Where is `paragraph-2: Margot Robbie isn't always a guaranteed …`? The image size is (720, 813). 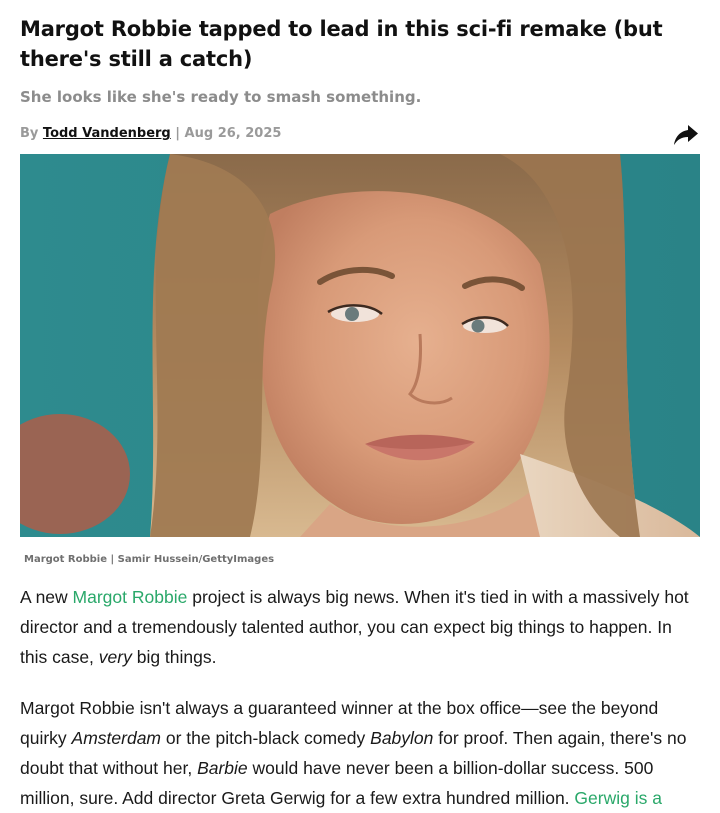
paragraph-2: Margot Robbie isn't always a guaranteed … is located at coordinates (360, 753).